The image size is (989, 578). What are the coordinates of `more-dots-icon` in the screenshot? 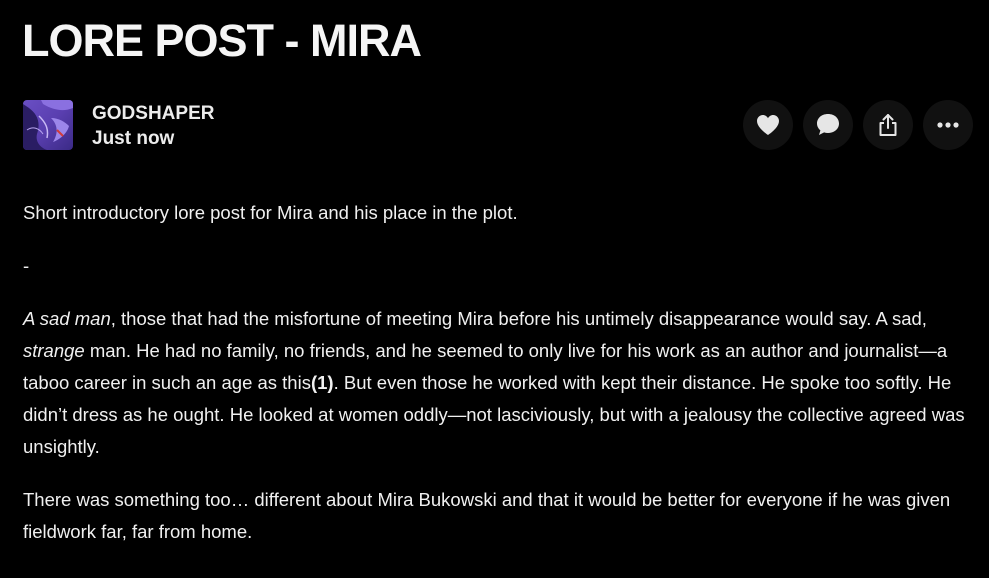 It's located at (948, 125).